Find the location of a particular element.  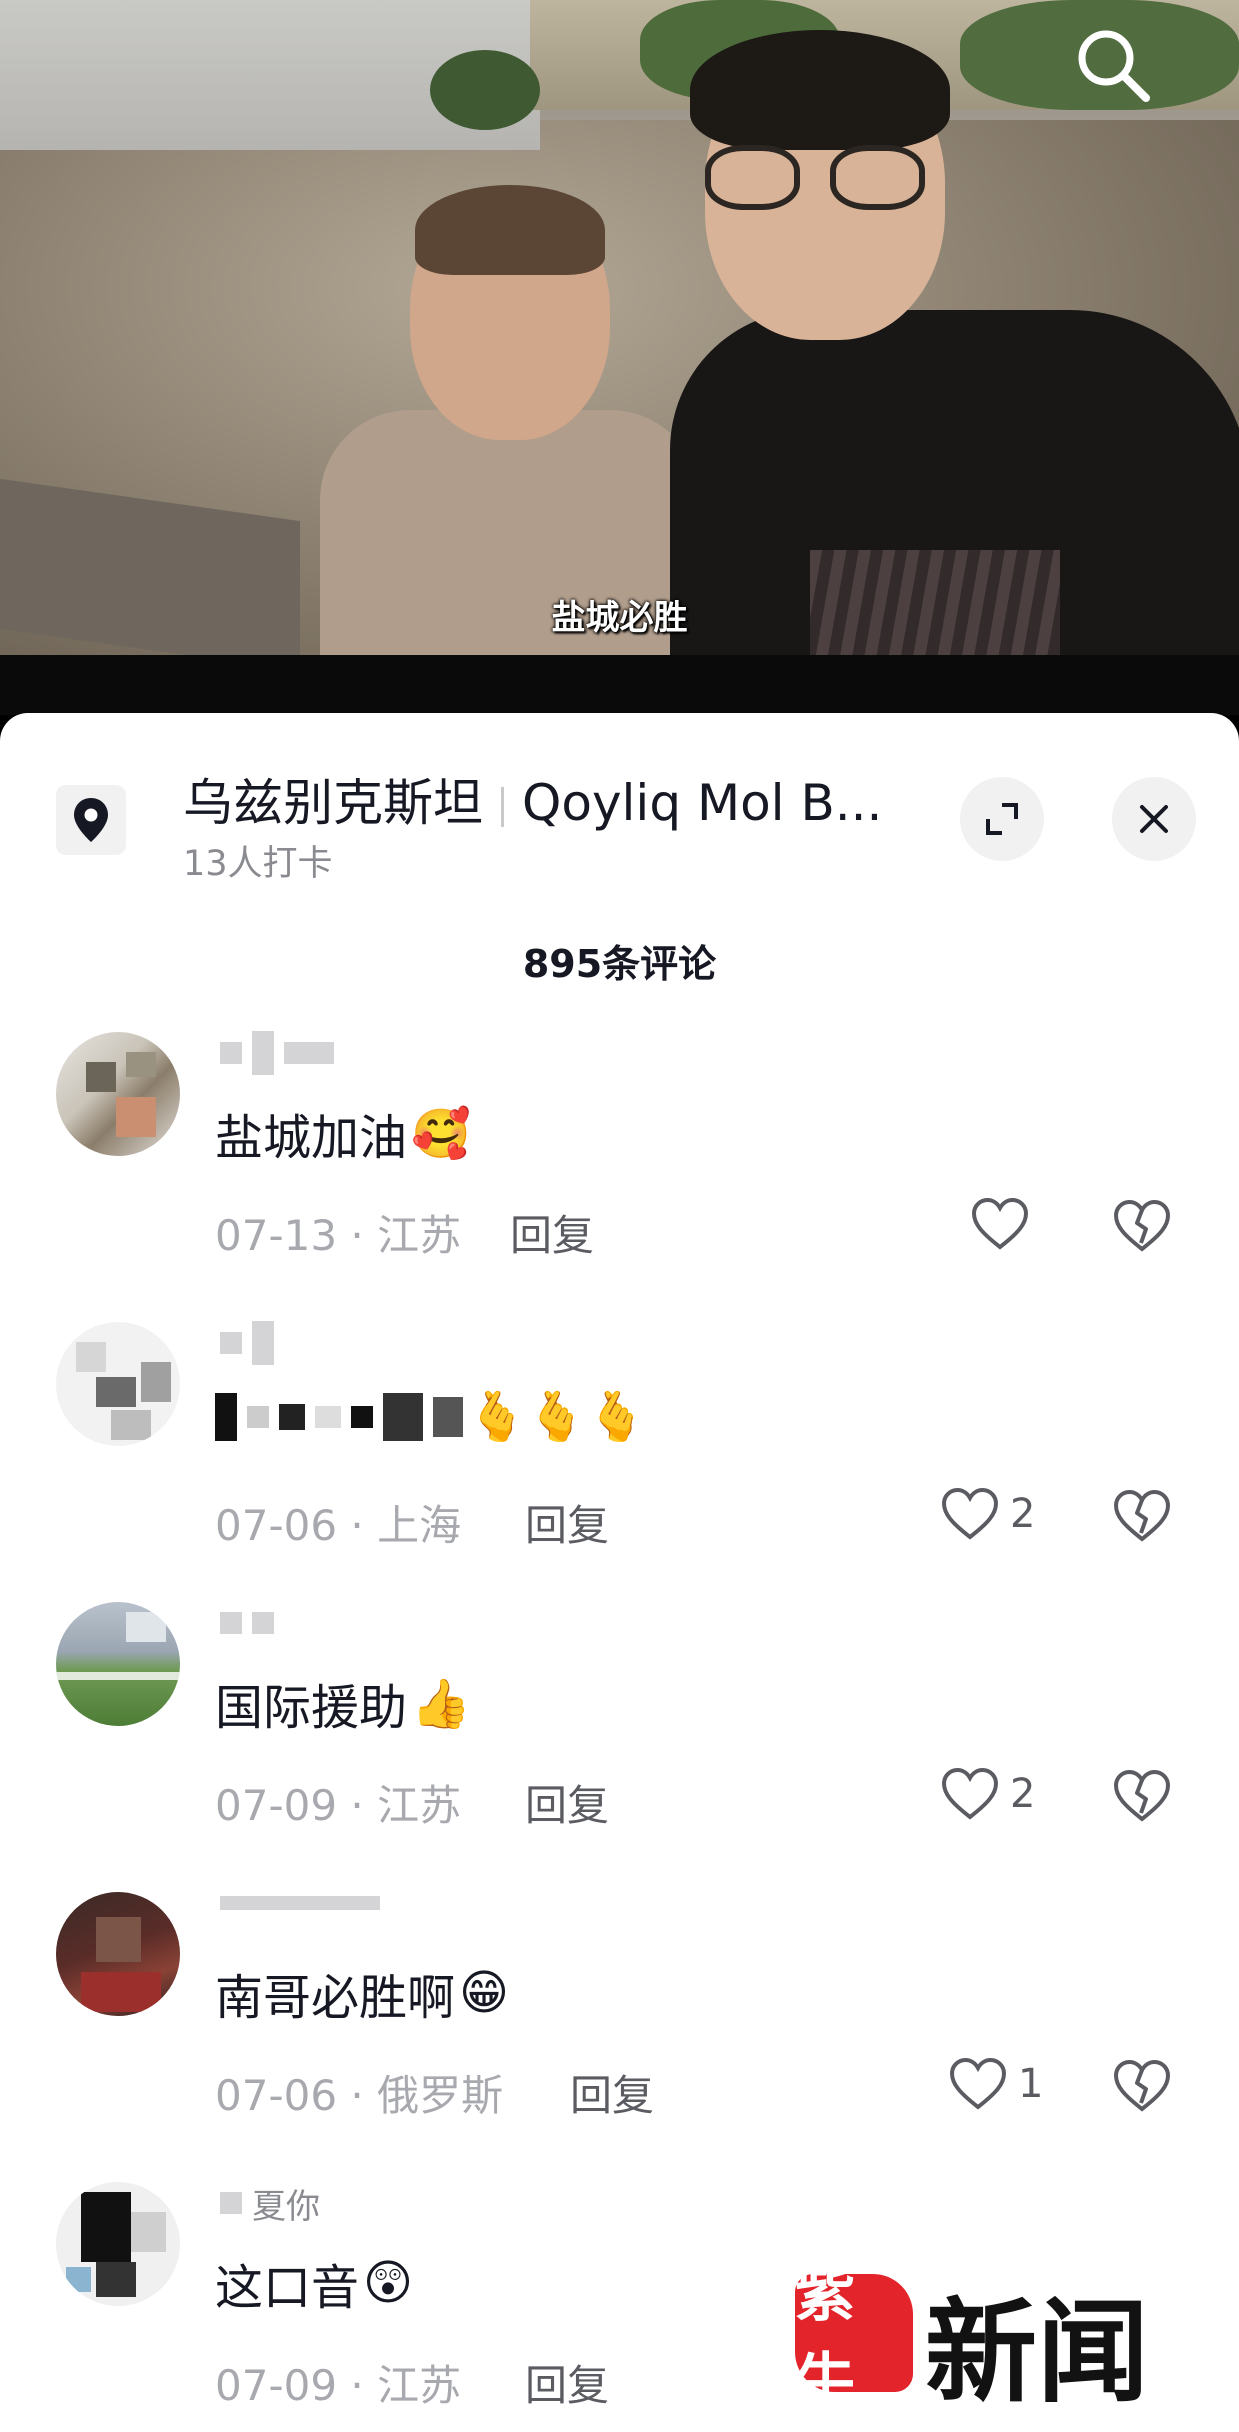

redacted-text is located at coordinates (339, 1416).